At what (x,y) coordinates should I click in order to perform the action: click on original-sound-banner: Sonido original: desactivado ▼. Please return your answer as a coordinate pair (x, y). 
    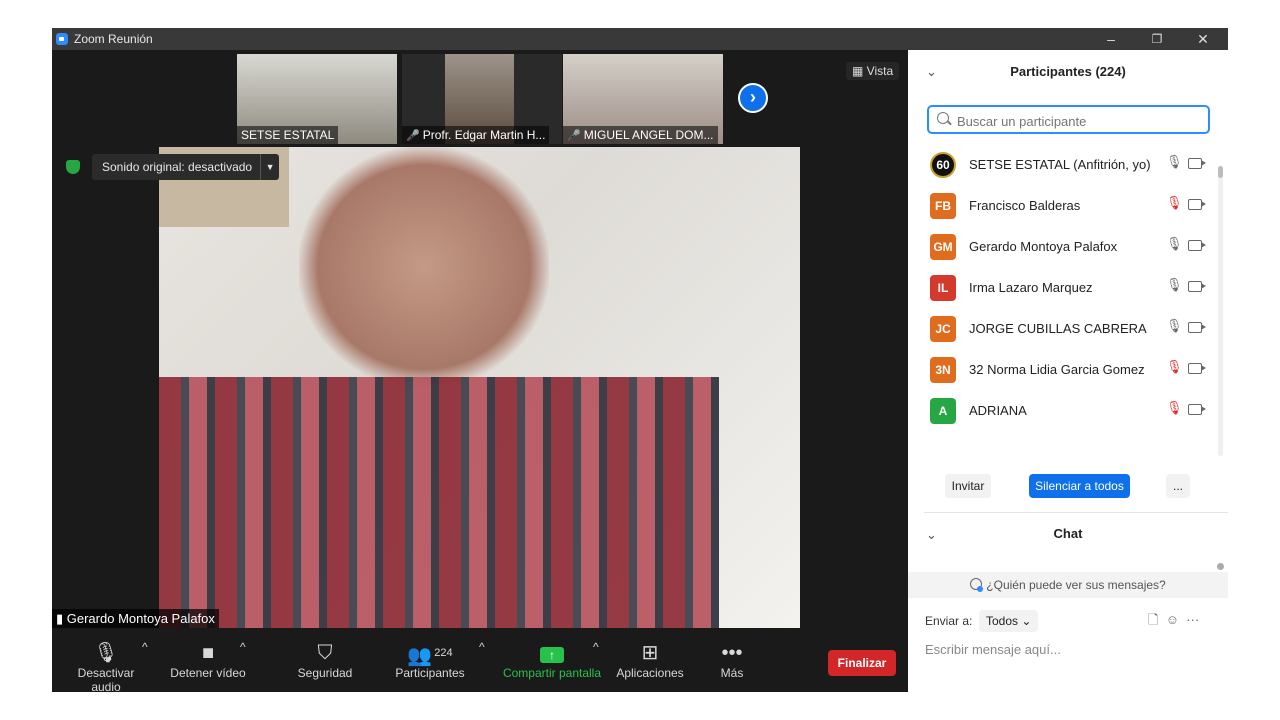
    Looking at the image, I should click on (186, 167).